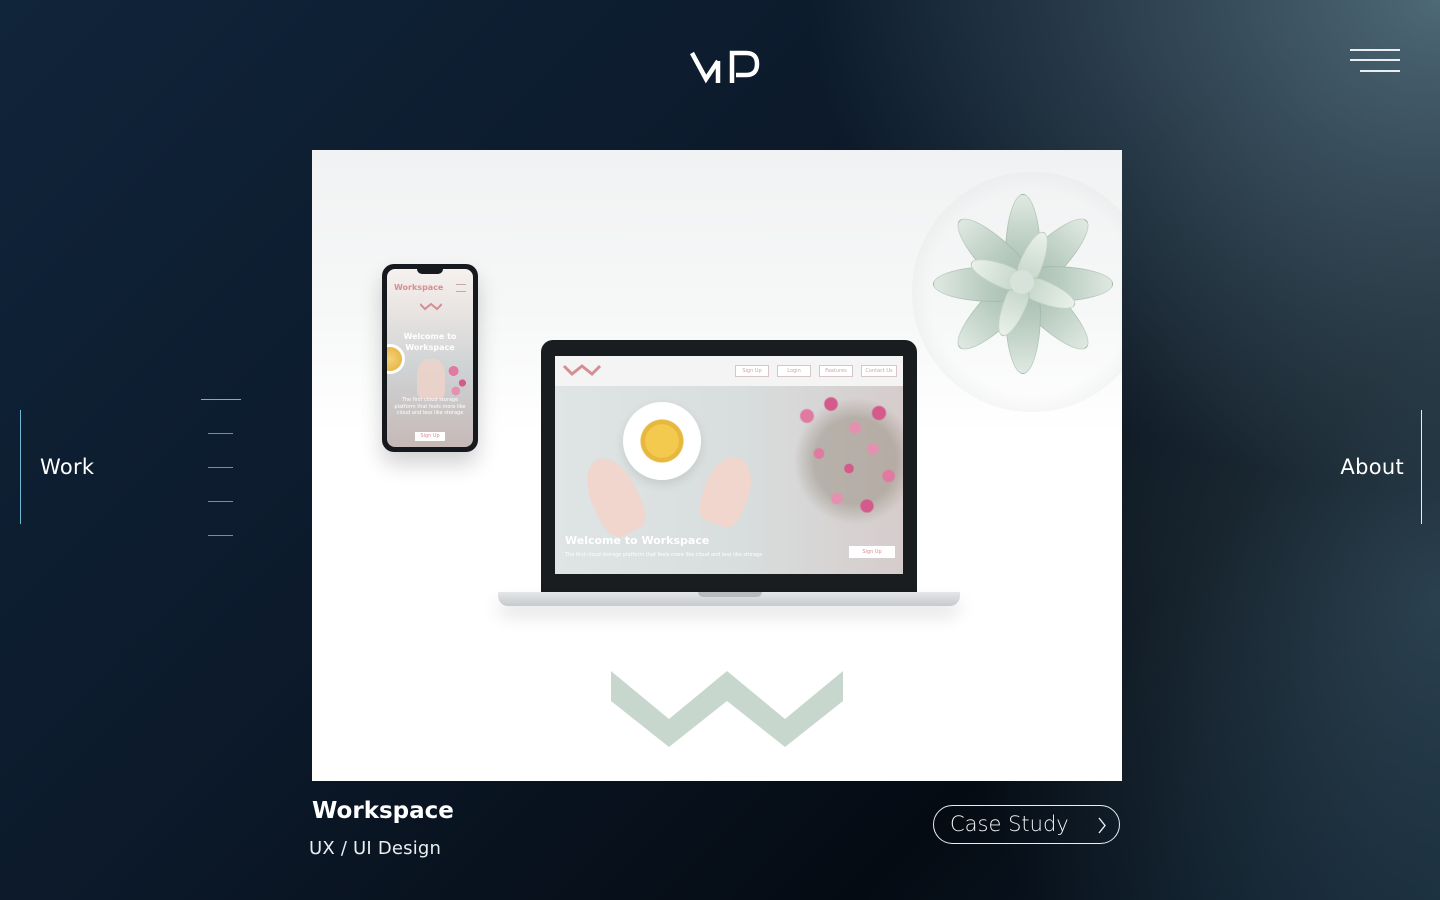 The height and width of the screenshot is (900, 1440). What do you see at coordinates (419, 287) in the screenshot?
I see `phone-brand: Workspace` at bounding box center [419, 287].